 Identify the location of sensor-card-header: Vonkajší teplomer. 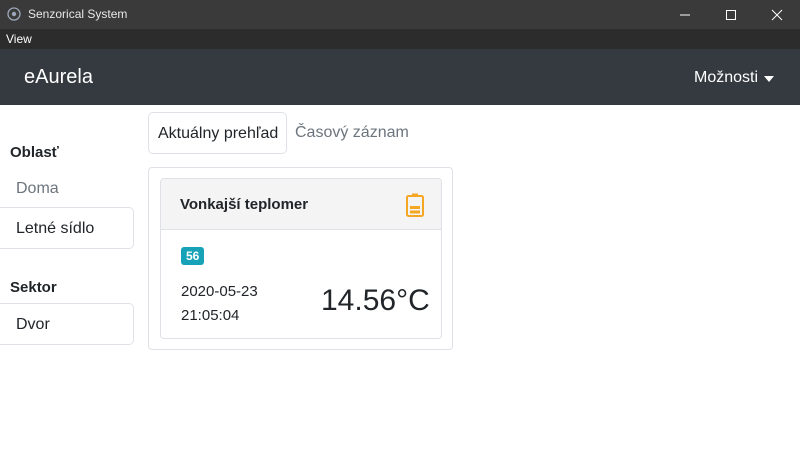
(301, 204).